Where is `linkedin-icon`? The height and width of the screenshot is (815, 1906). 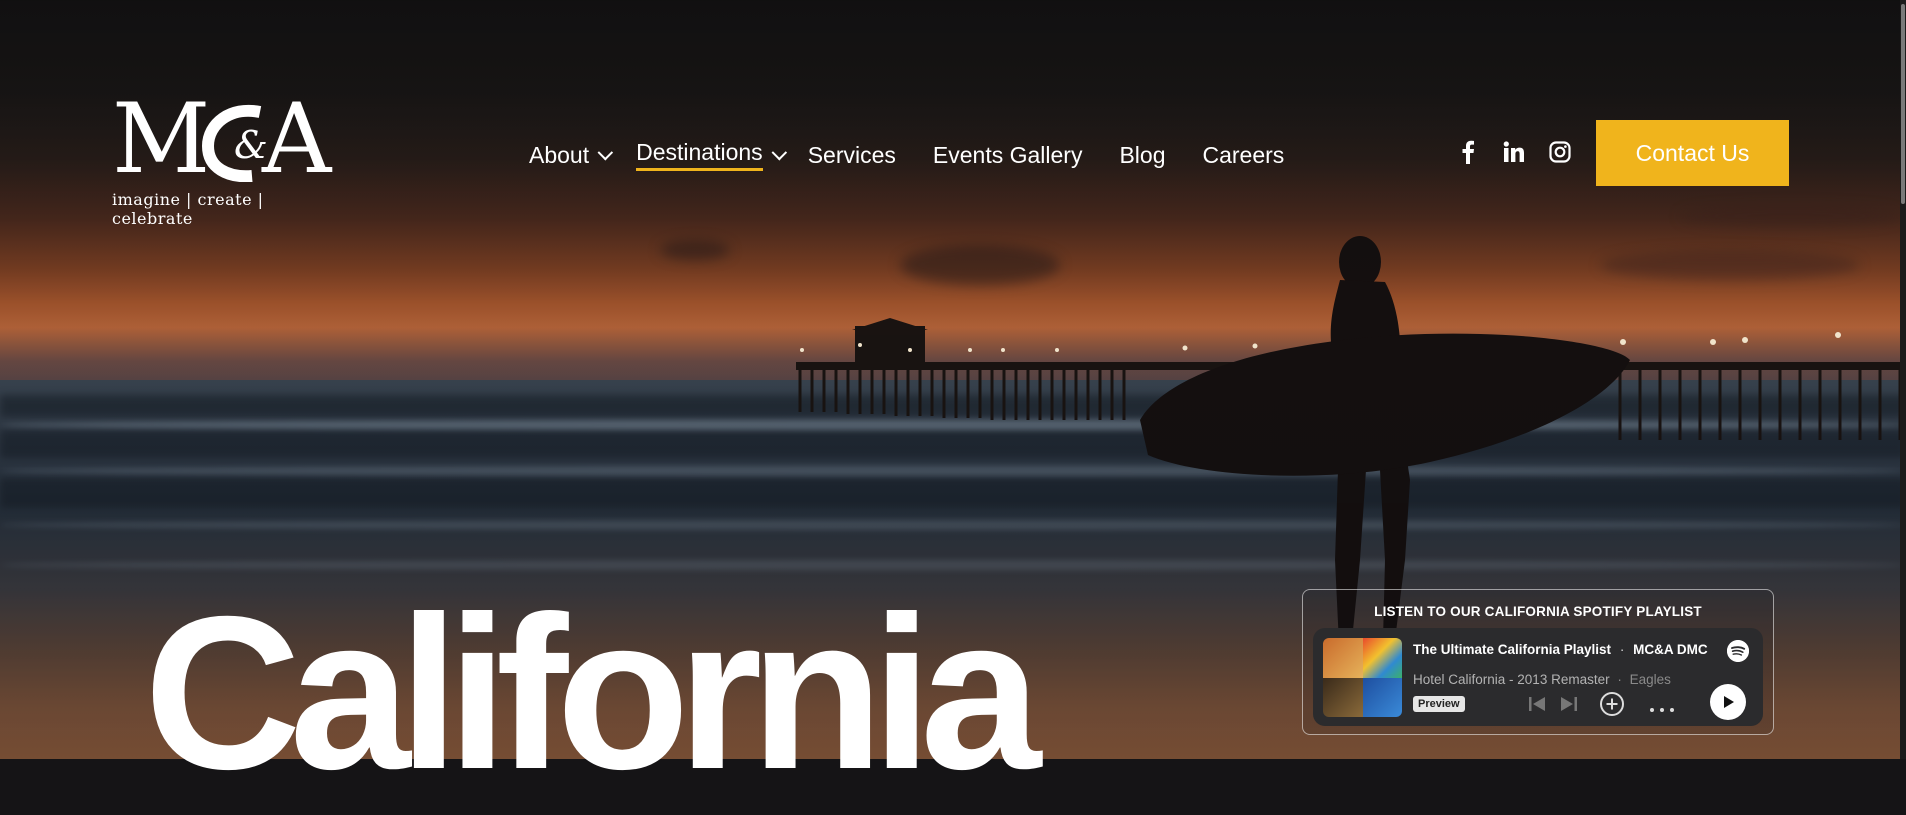 linkedin-icon is located at coordinates (1514, 152).